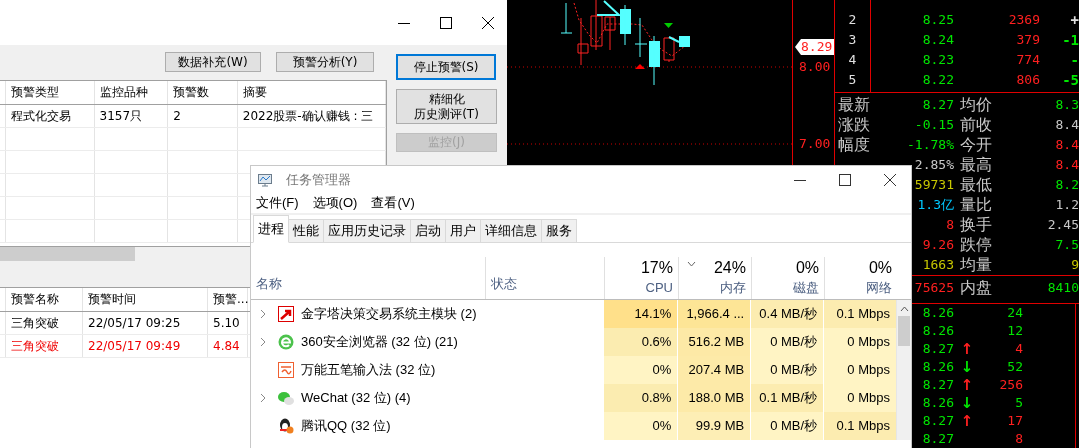 The height and width of the screenshot is (448, 1079). What do you see at coordinates (286, 426) in the screenshot?
I see `penguin-icon` at bounding box center [286, 426].